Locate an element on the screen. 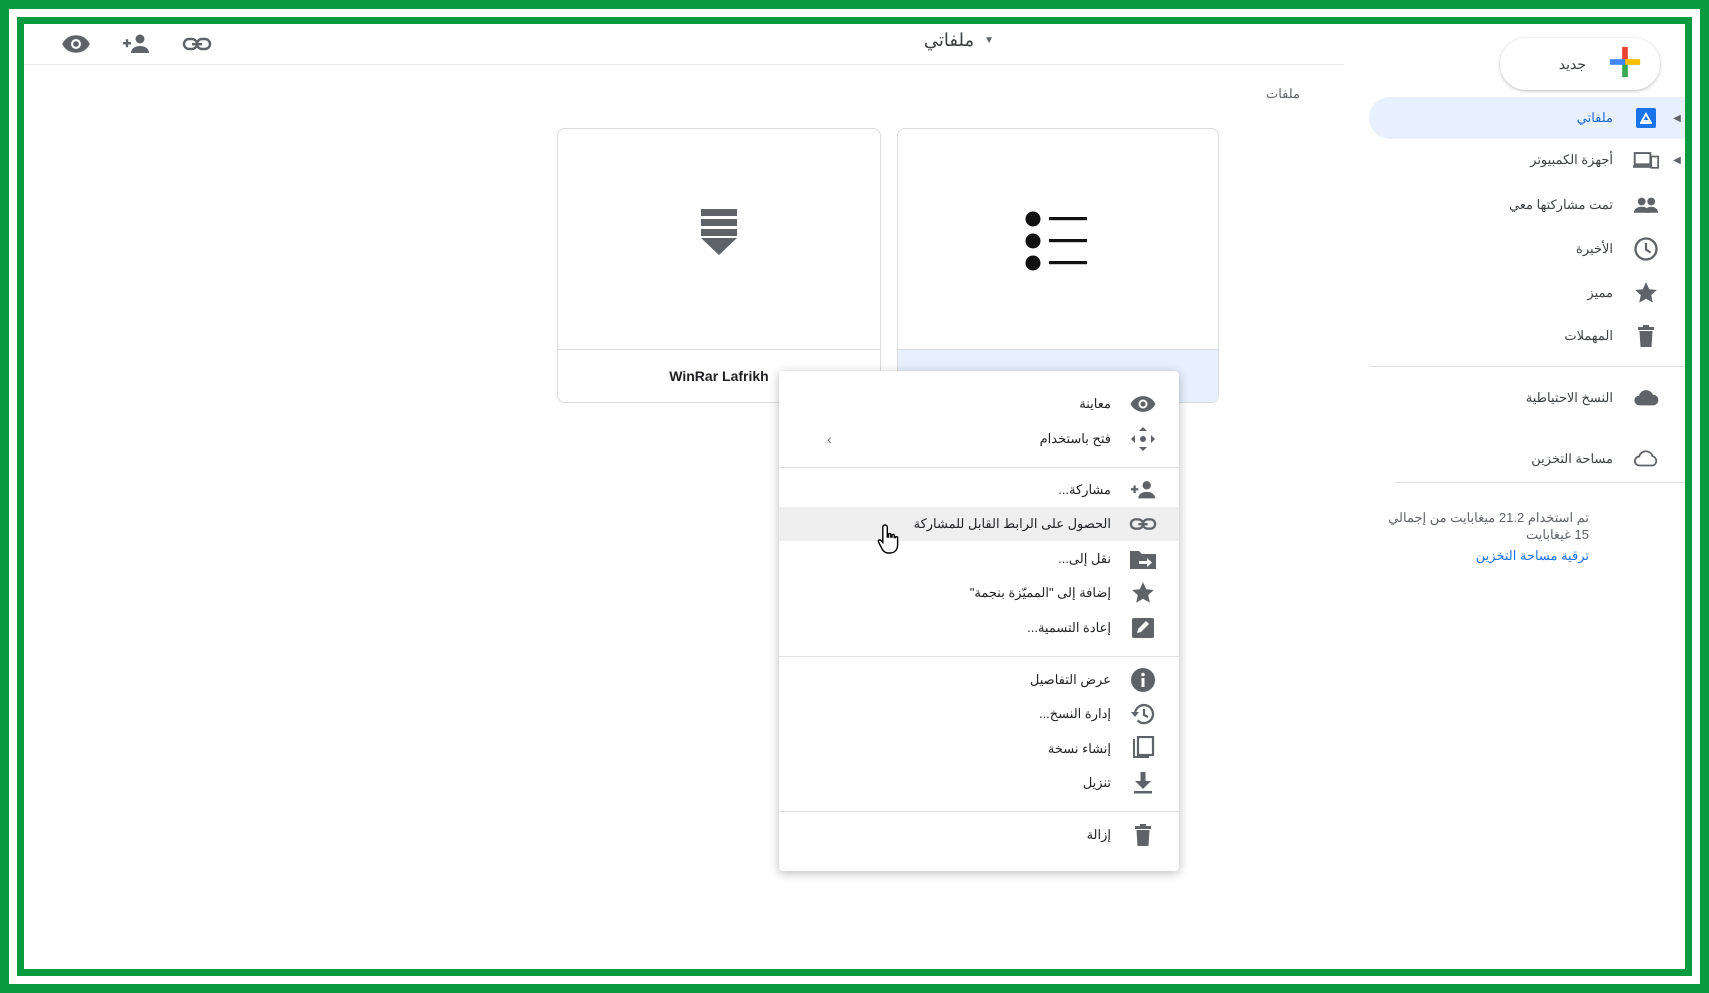  sidebar-item-computers: أجهزة الكمبيوتر ◀ is located at coordinates (1527, 160).